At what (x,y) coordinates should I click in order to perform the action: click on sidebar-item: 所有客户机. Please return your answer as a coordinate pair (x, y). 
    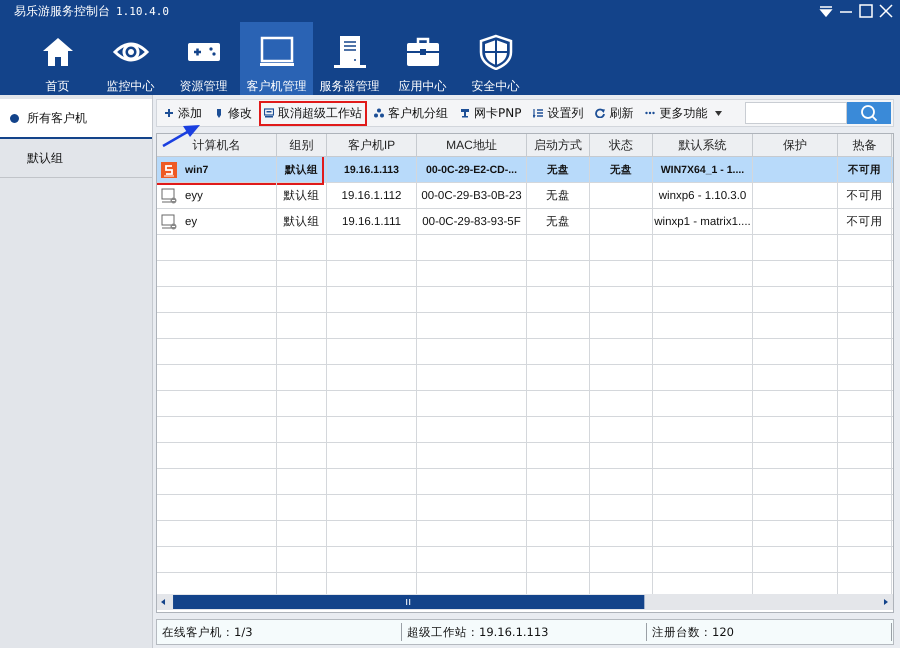
    Looking at the image, I should click on (76, 119).